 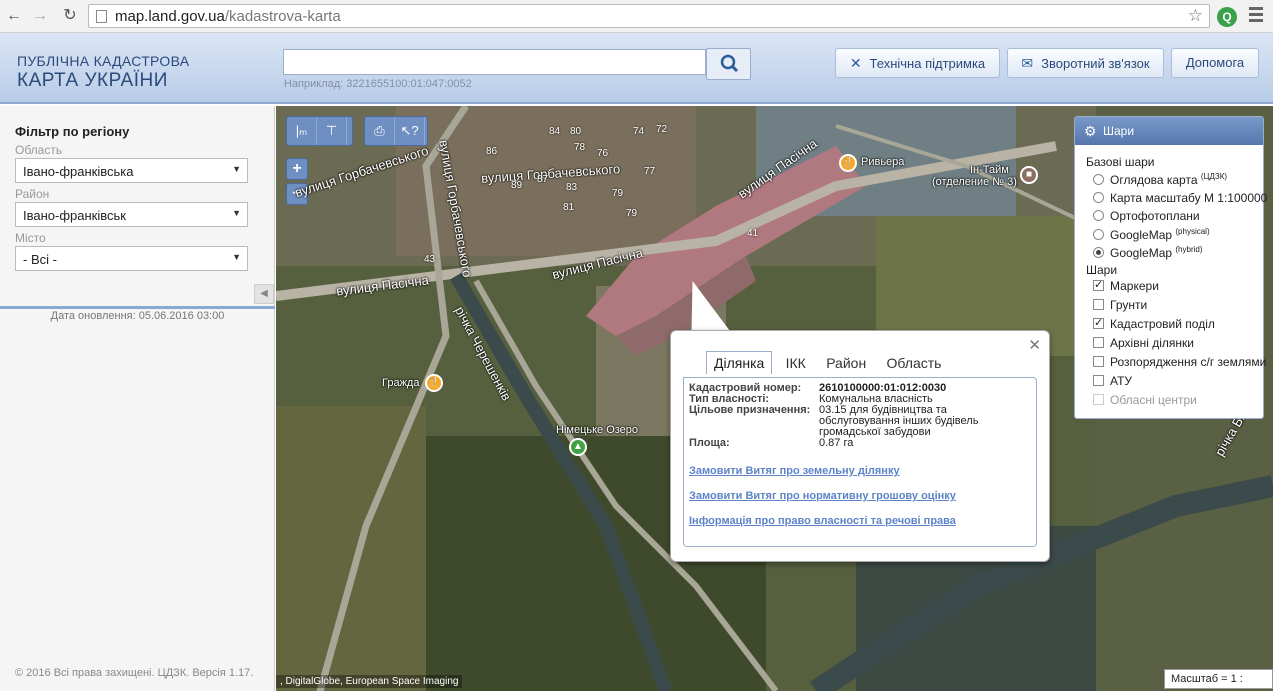 What do you see at coordinates (1180, 198) in the screenshot?
I see `base-layer-option: Карта масштабу М 1:100000` at bounding box center [1180, 198].